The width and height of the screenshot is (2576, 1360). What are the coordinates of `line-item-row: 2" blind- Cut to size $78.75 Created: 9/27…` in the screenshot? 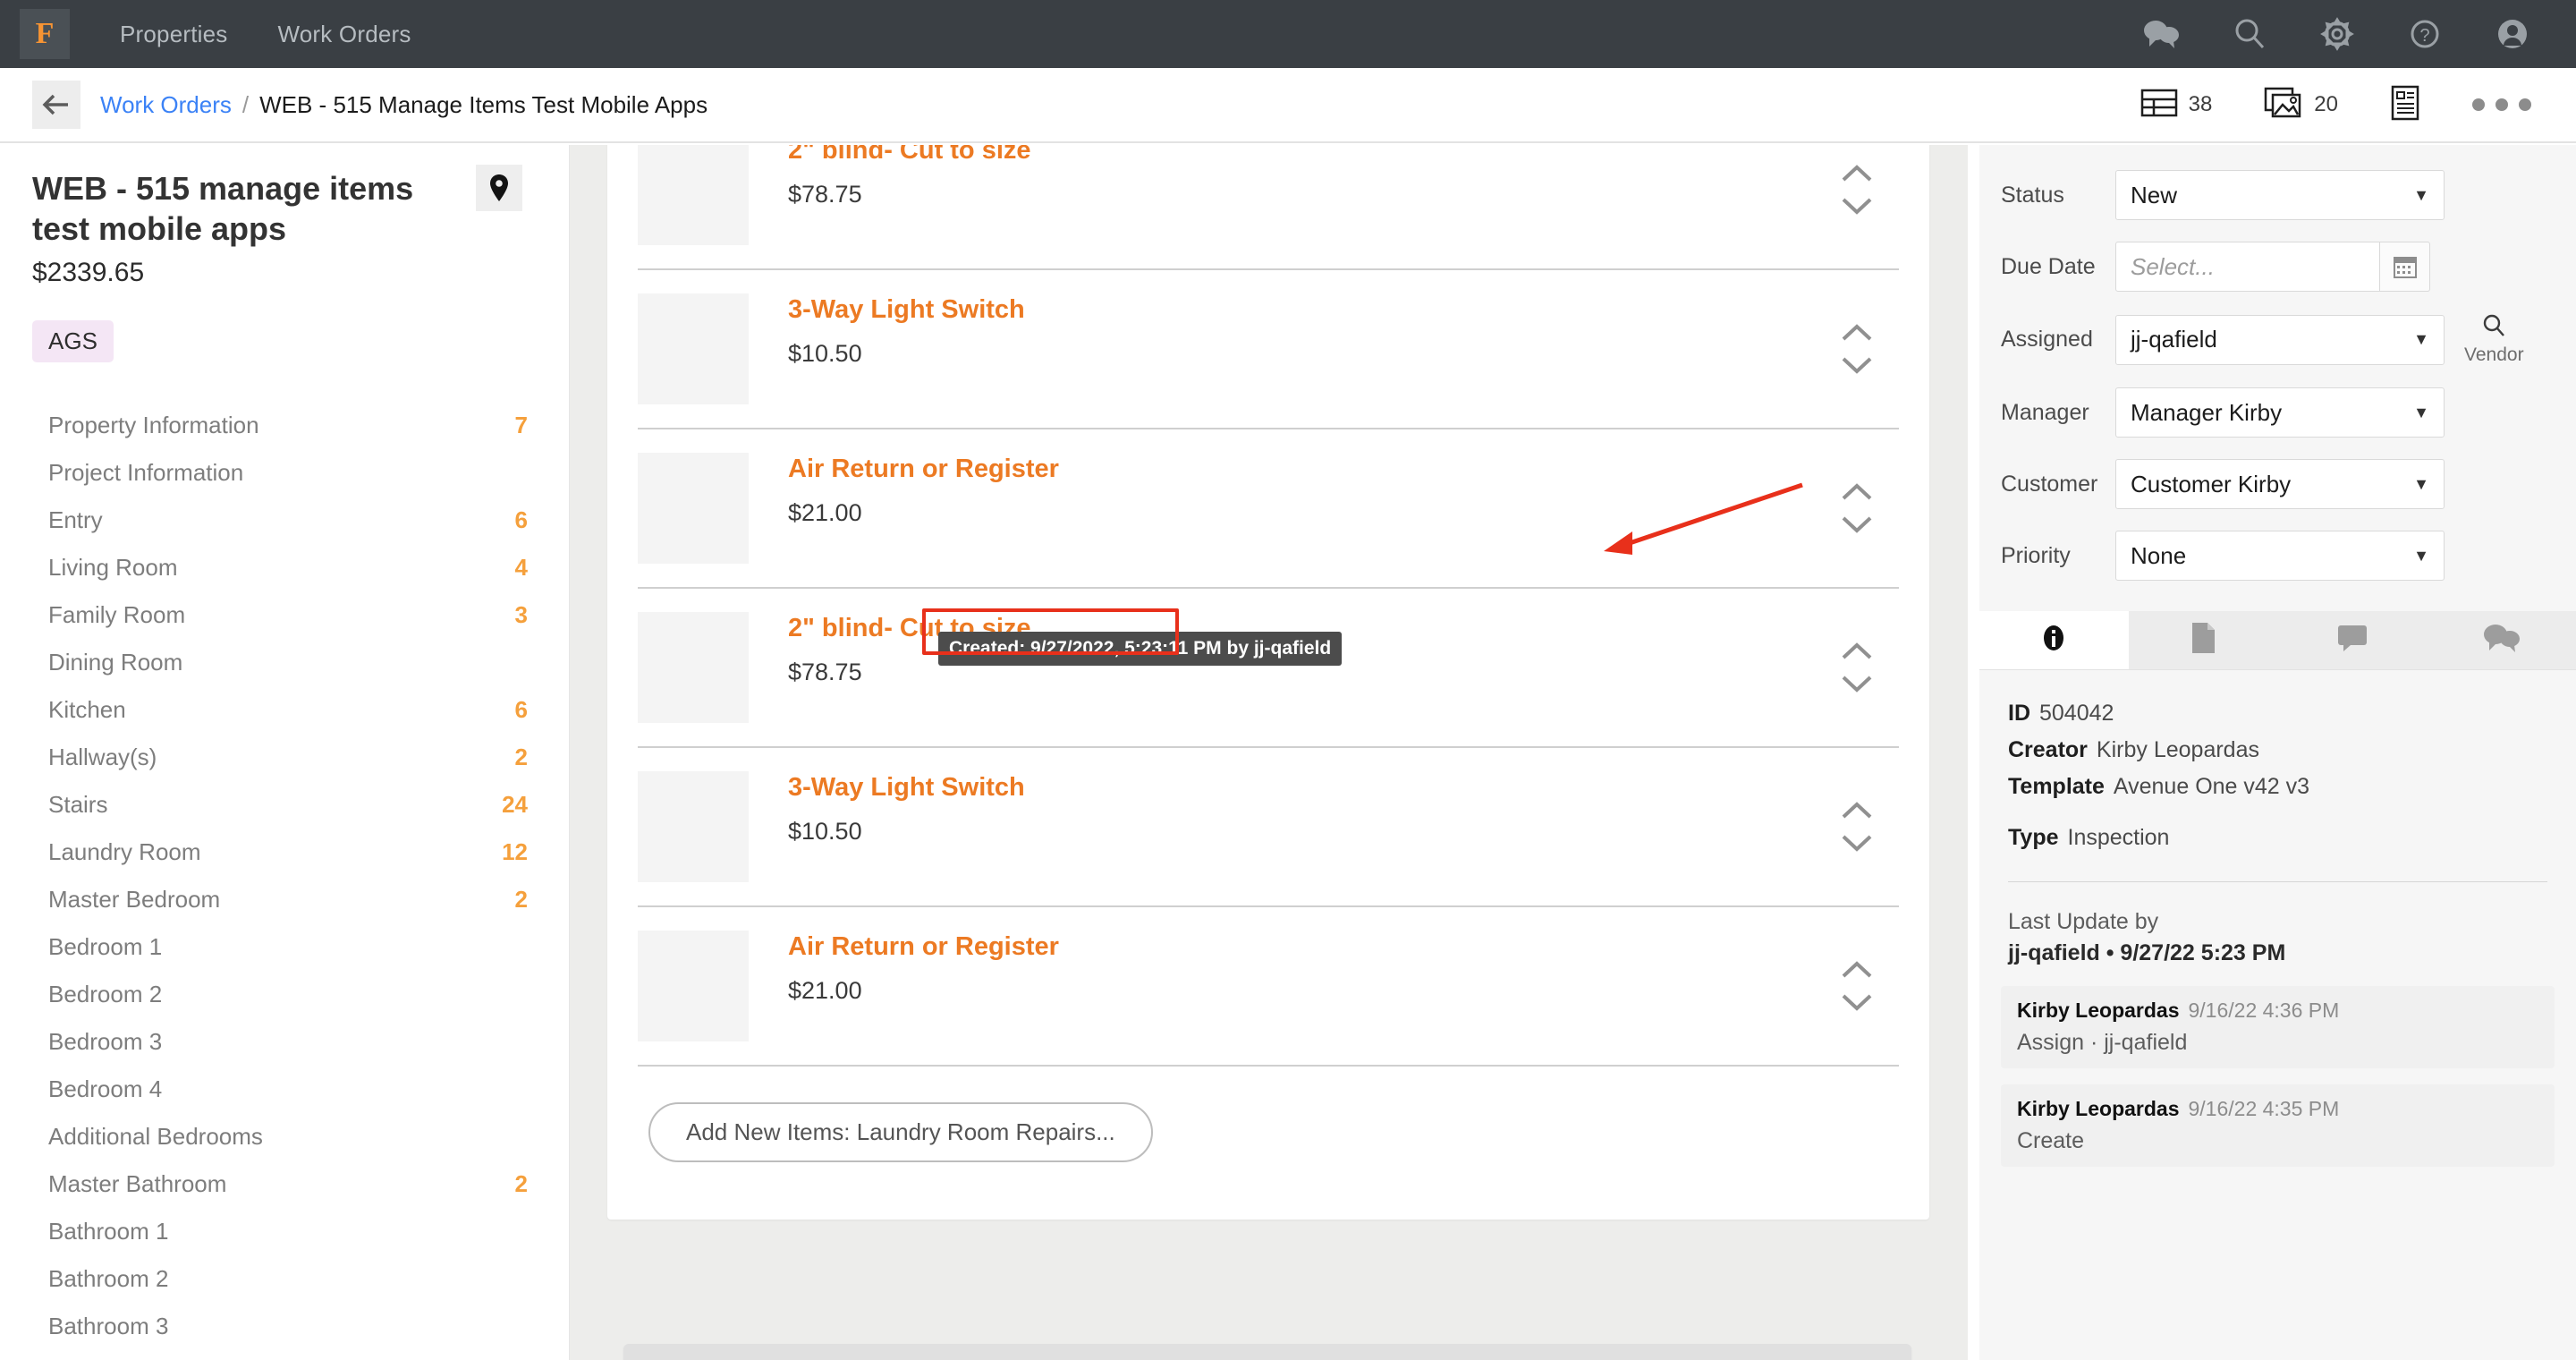 It's located at (1268, 668).